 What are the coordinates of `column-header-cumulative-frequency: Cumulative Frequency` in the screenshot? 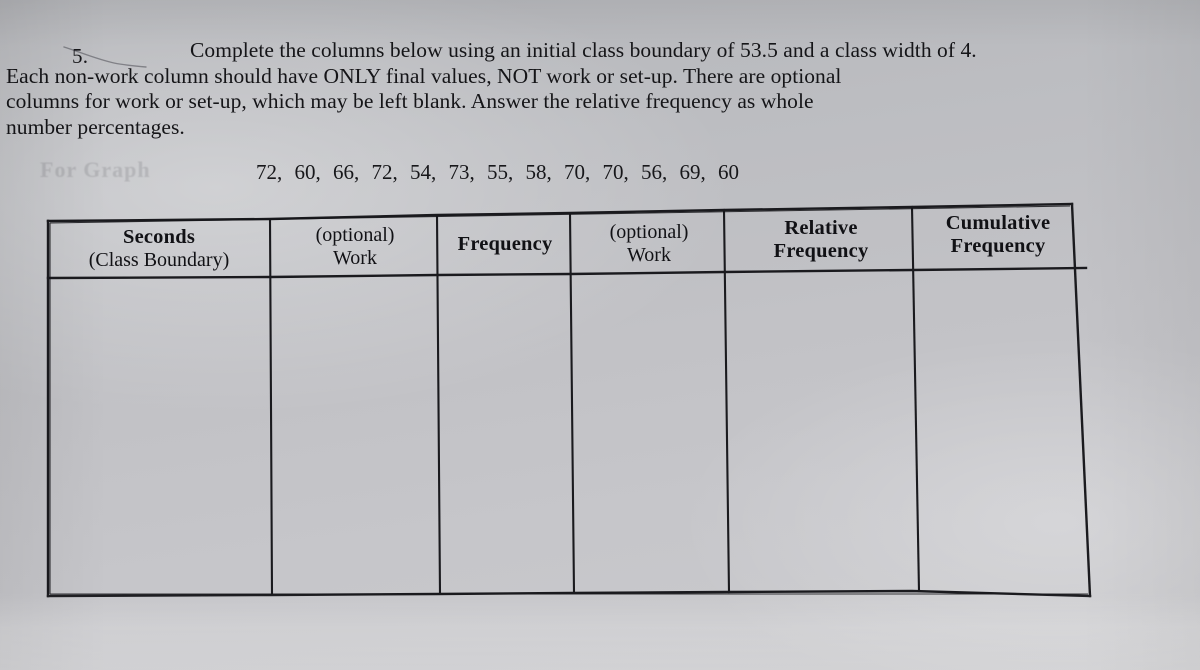 It's located at (998, 235).